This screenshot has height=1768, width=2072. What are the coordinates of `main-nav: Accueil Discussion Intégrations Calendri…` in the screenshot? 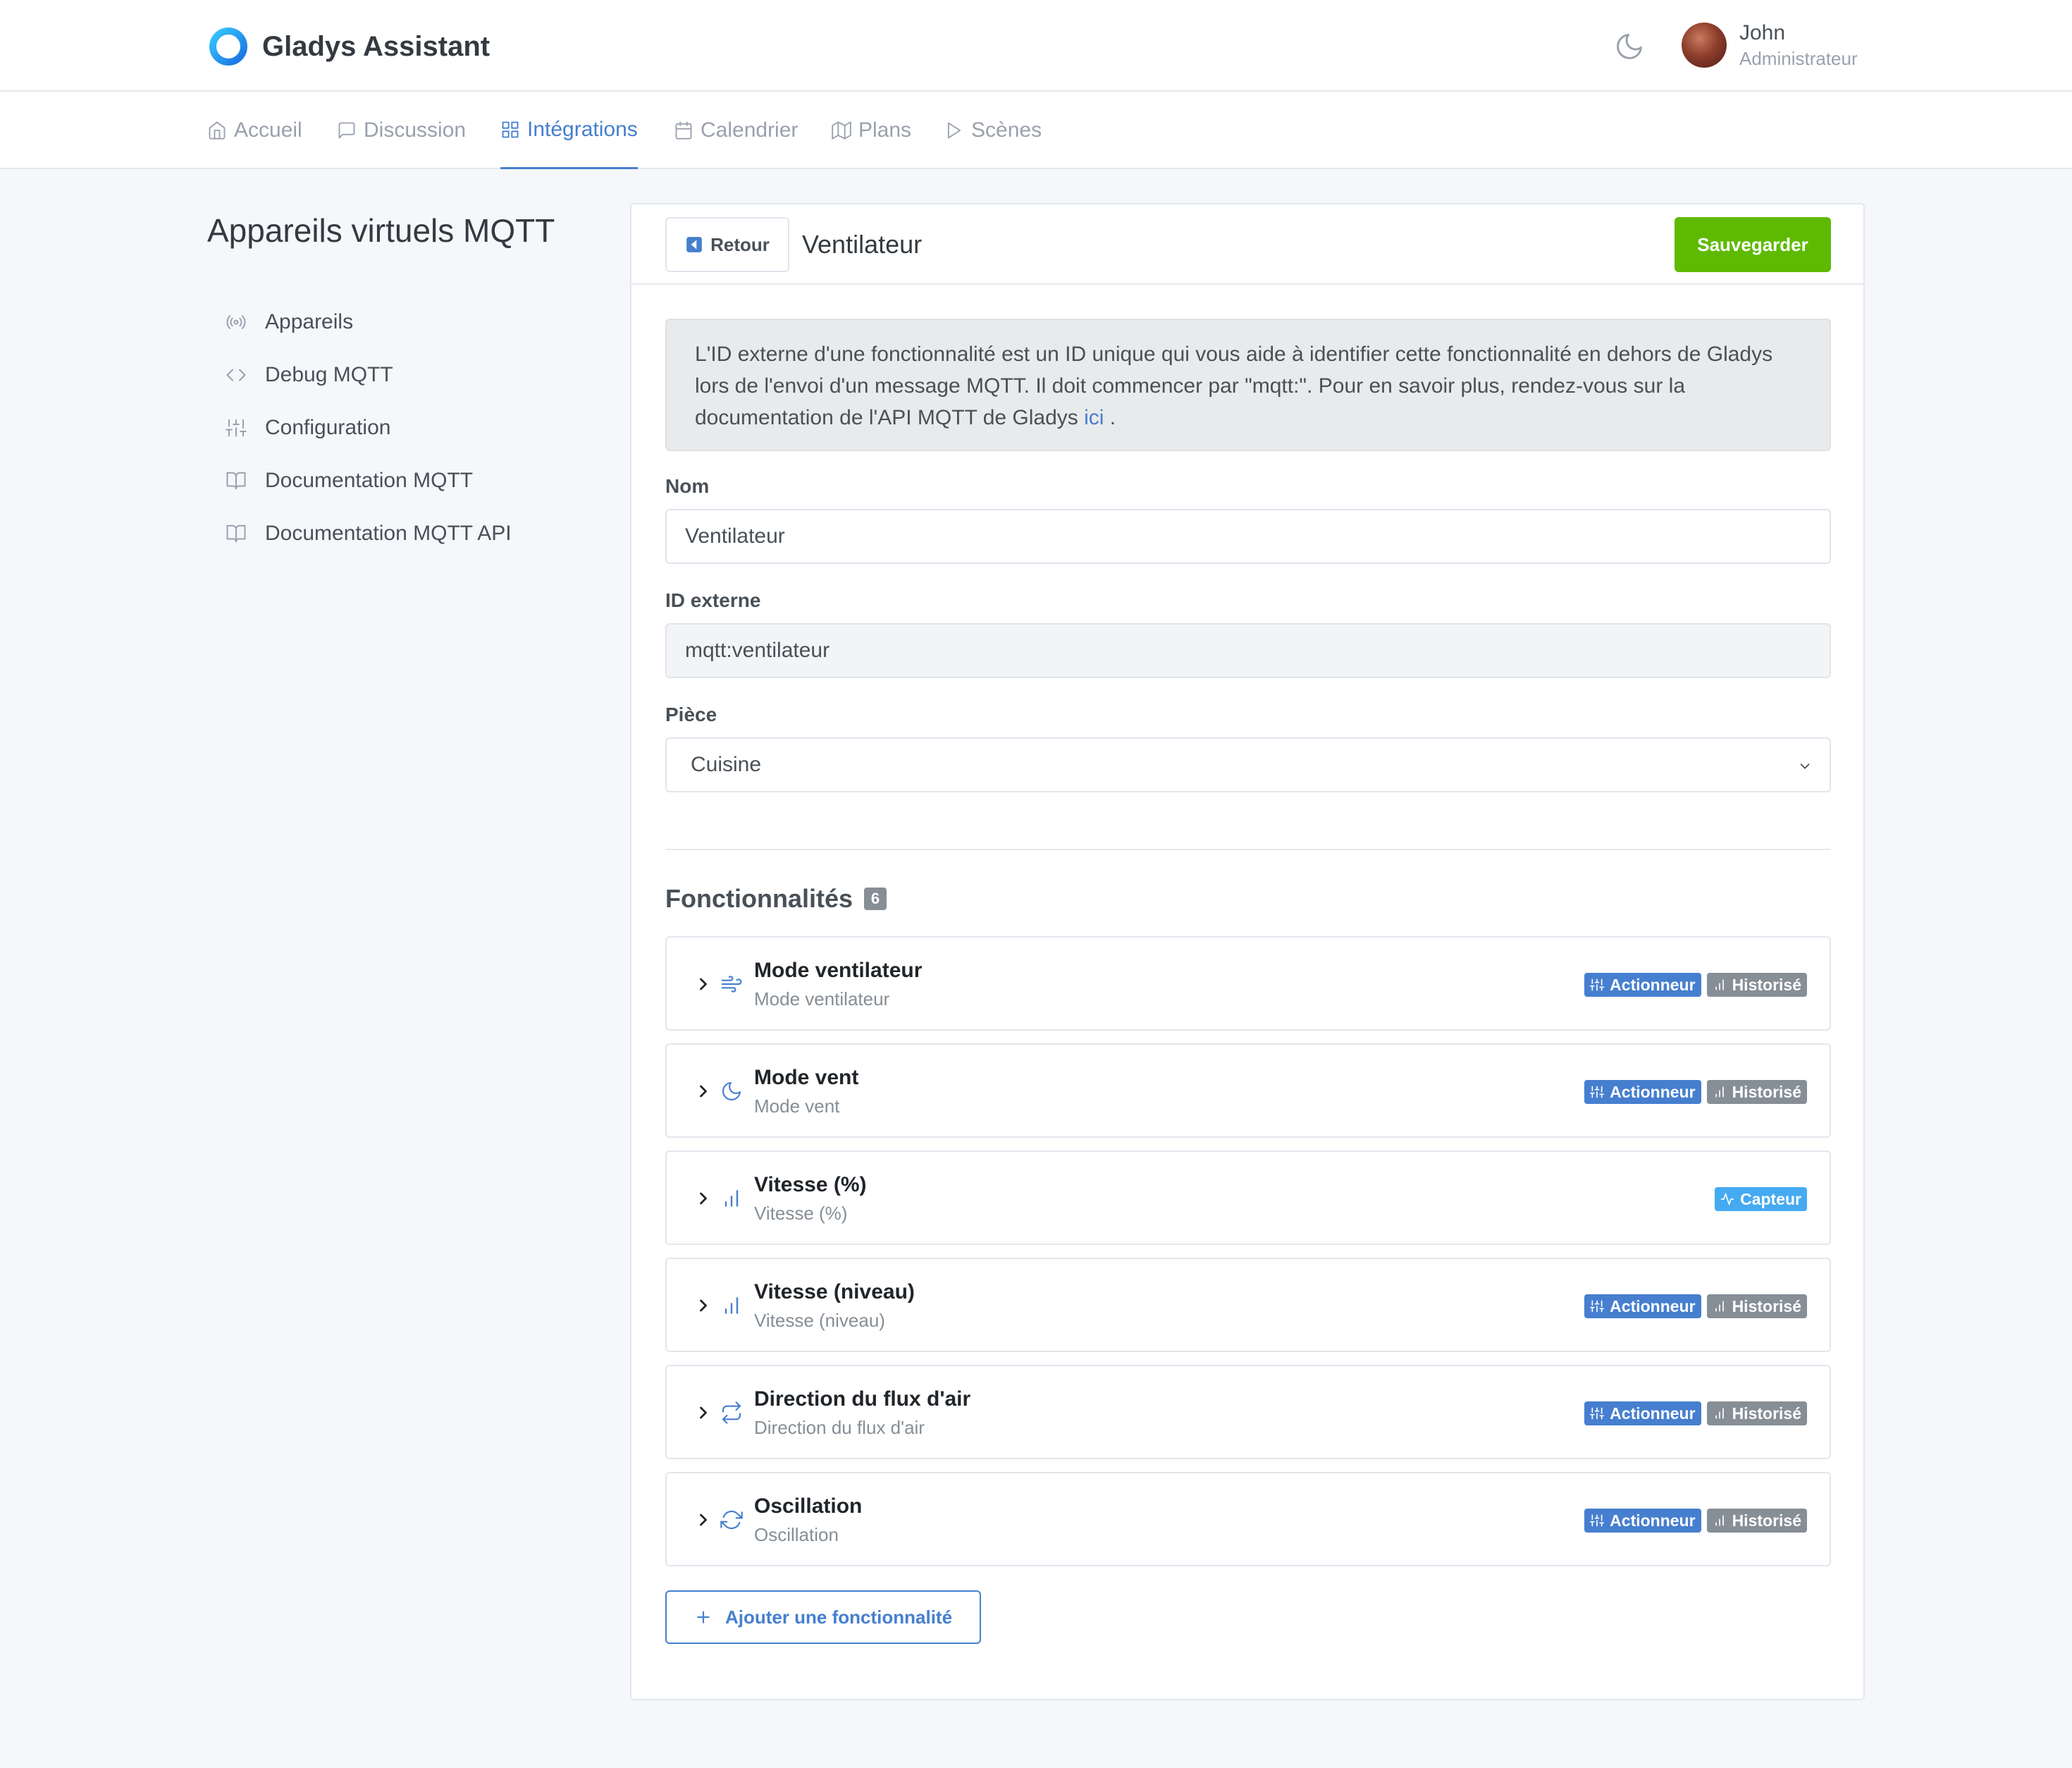 It's located at (1036, 130).